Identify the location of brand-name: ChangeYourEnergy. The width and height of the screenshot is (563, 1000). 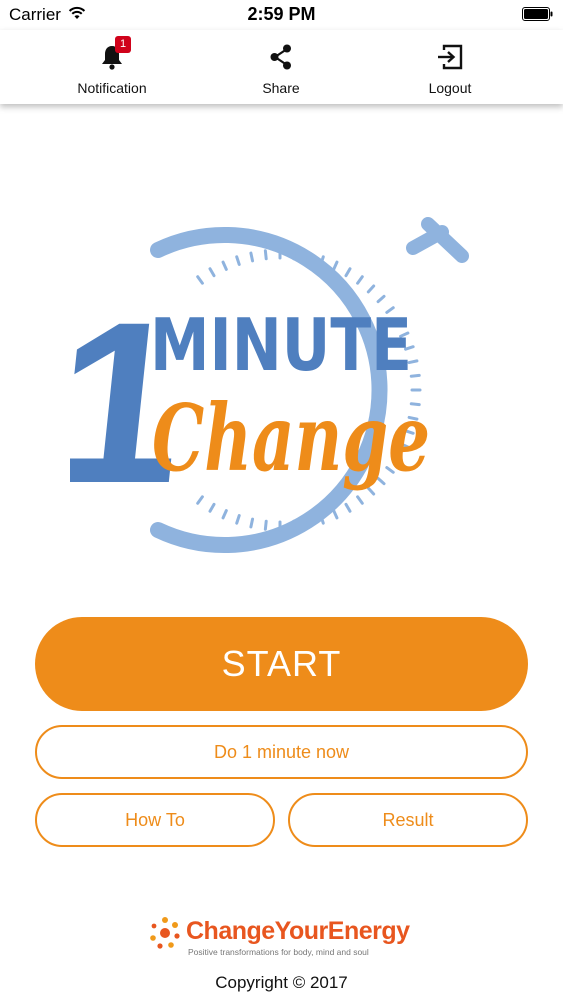
(298, 931).